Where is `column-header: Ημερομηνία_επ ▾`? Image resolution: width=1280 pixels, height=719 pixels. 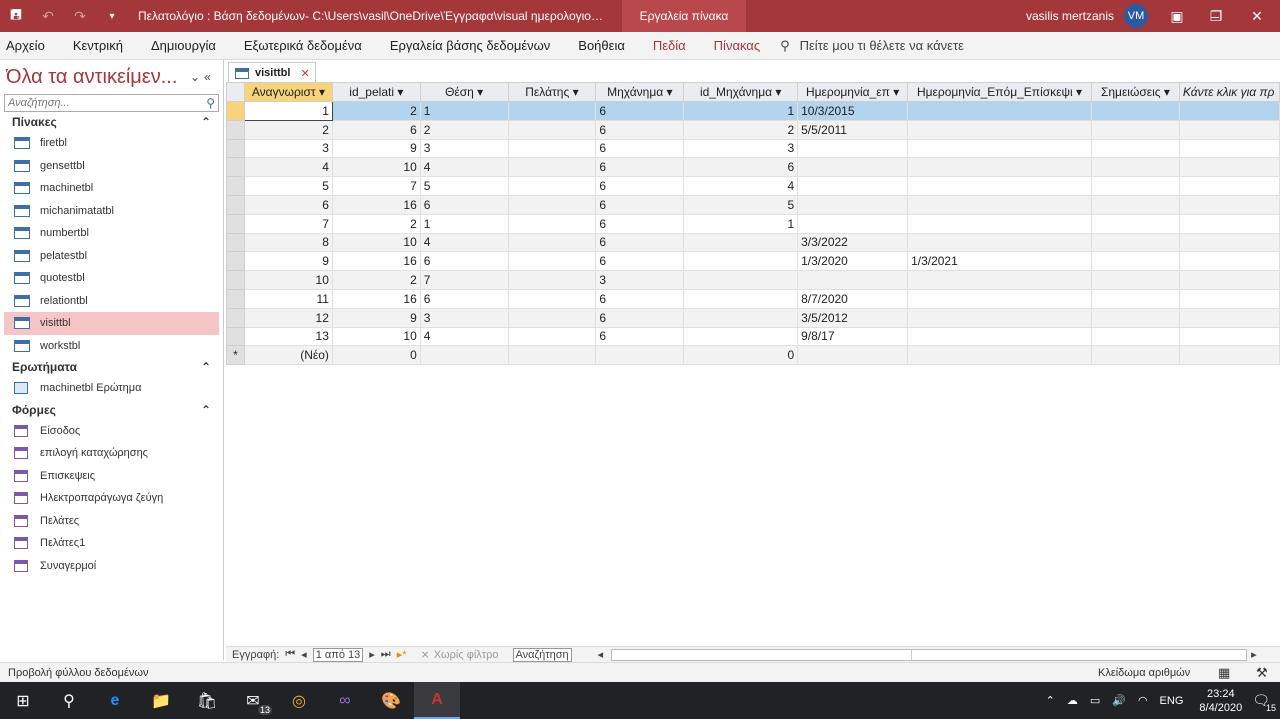
column-header: Ημερομηνία_επ ▾ is located at coordinates (853, 92).